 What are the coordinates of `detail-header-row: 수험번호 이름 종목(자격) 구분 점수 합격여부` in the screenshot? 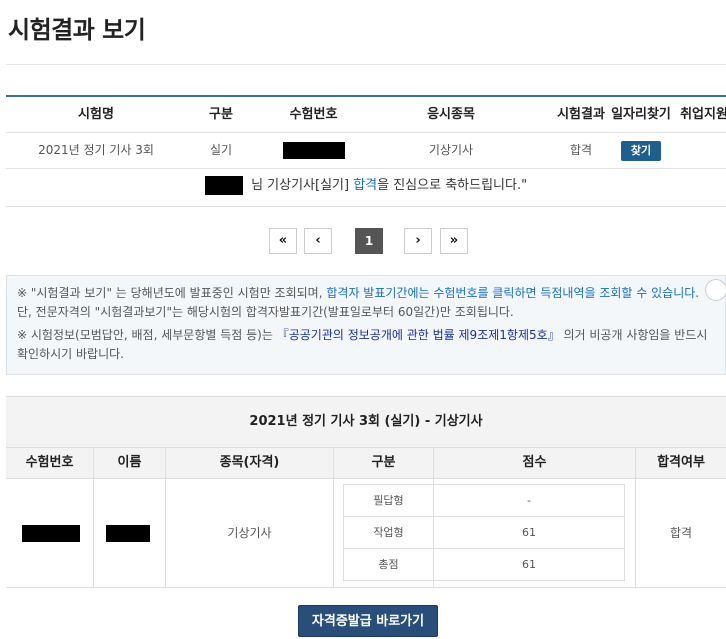 It's located at (366, 463).